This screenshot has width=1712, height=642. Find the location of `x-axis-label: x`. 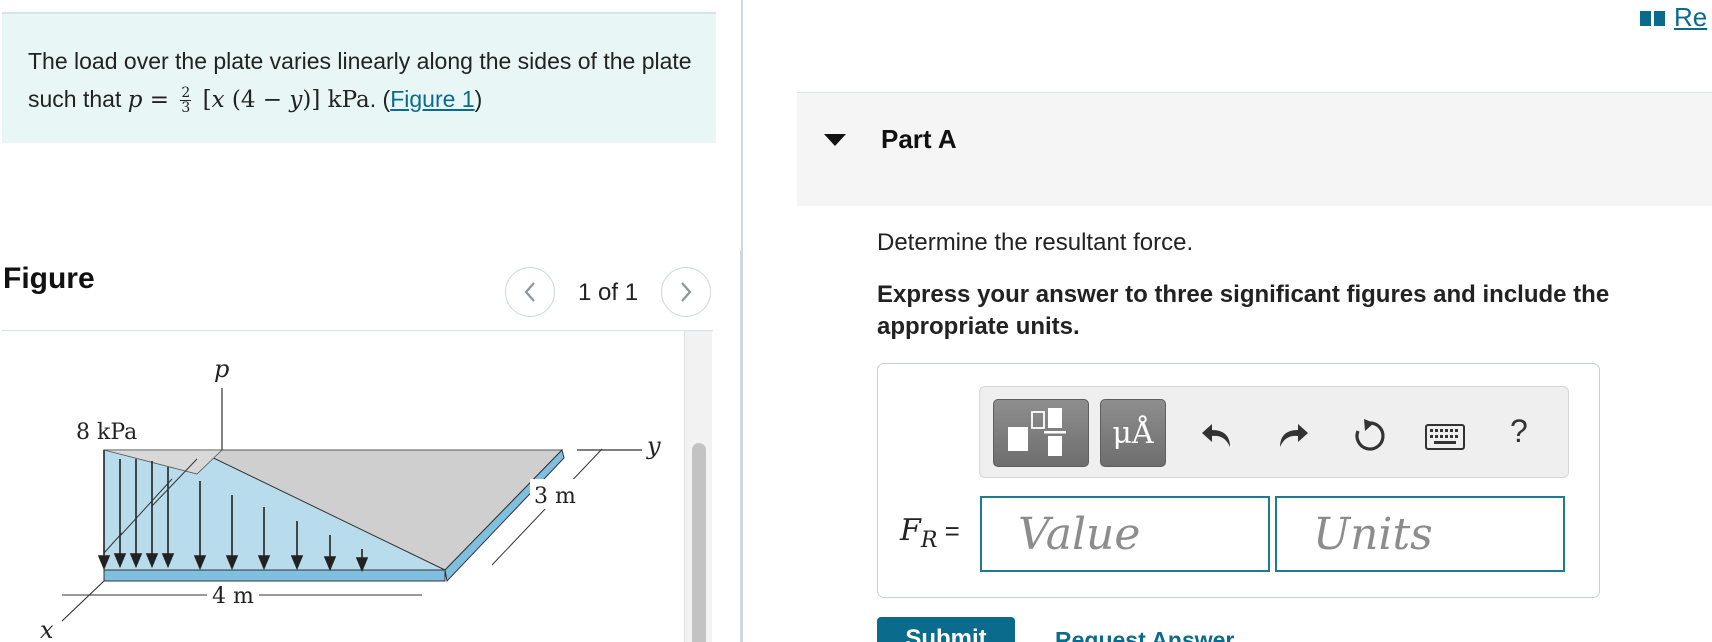

x-axis-label: x is located at coordinates (47, 629).